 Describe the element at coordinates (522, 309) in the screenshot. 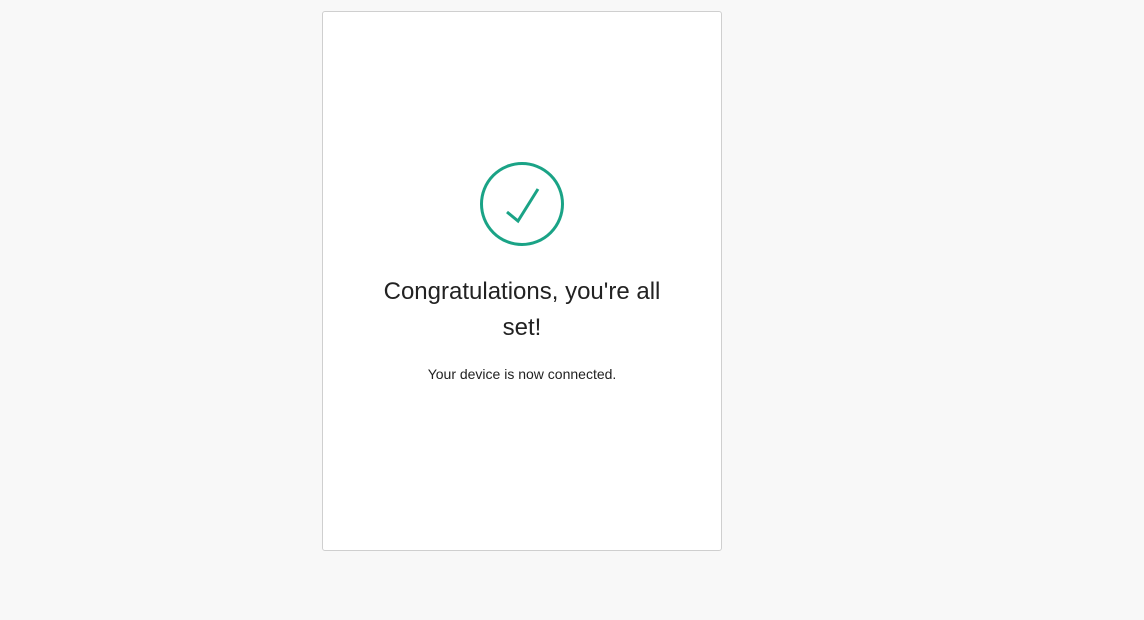

I see `success-title: Congratulations, you're all set!` at that location.